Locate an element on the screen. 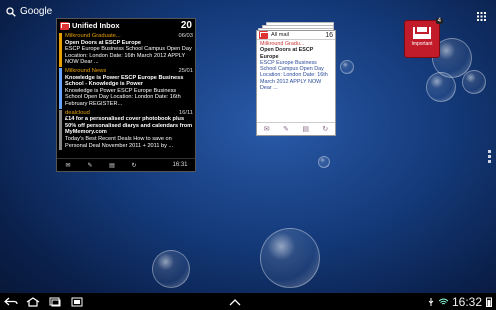 This screenshot has height=310, width=496. date: 16/11 is located at coordinates (185, 112).